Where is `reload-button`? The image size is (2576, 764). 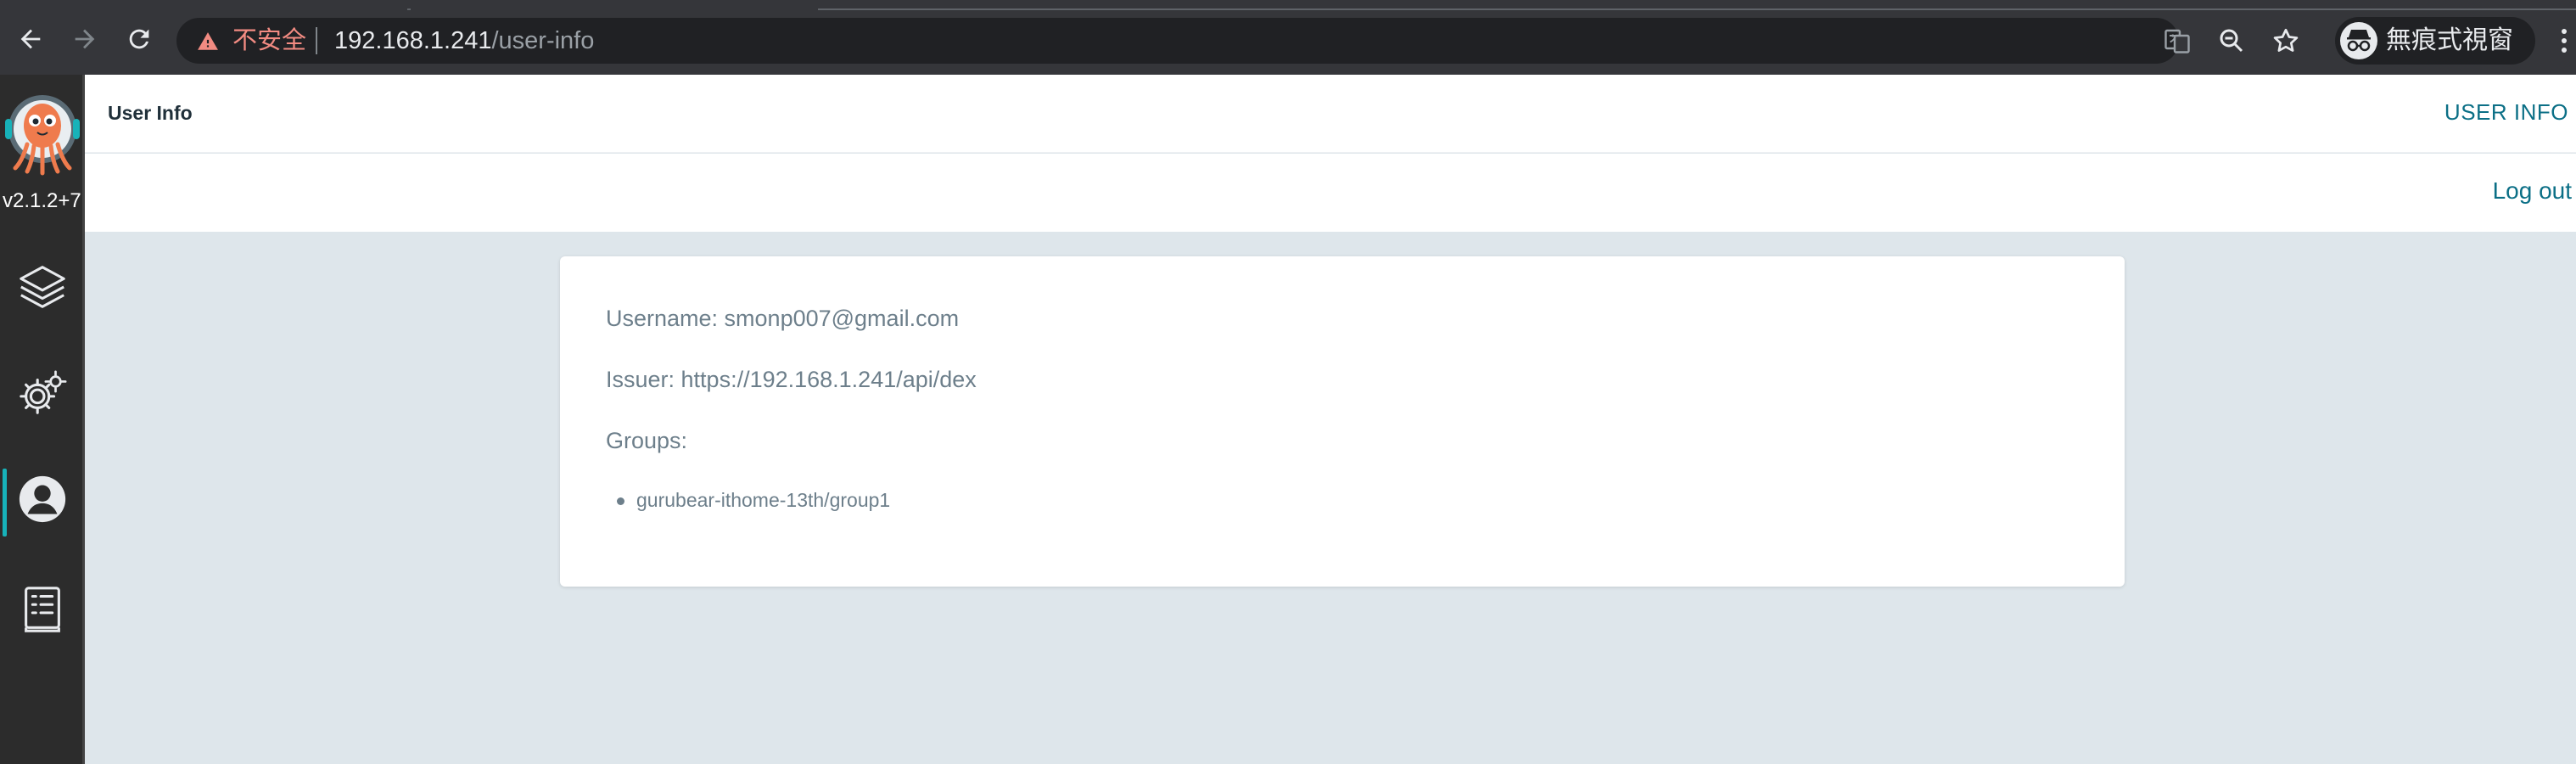
reload-button is located at coordinates (139, 39).